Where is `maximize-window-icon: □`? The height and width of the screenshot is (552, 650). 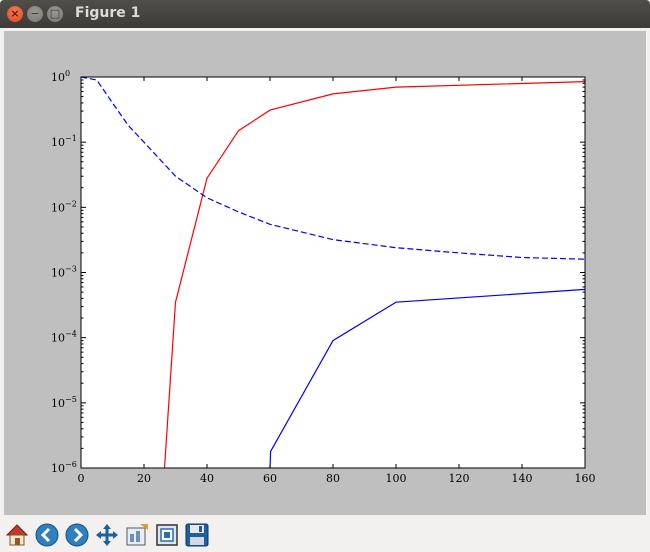 maximize-window-icon: □ is located at coordinates (55, 14).